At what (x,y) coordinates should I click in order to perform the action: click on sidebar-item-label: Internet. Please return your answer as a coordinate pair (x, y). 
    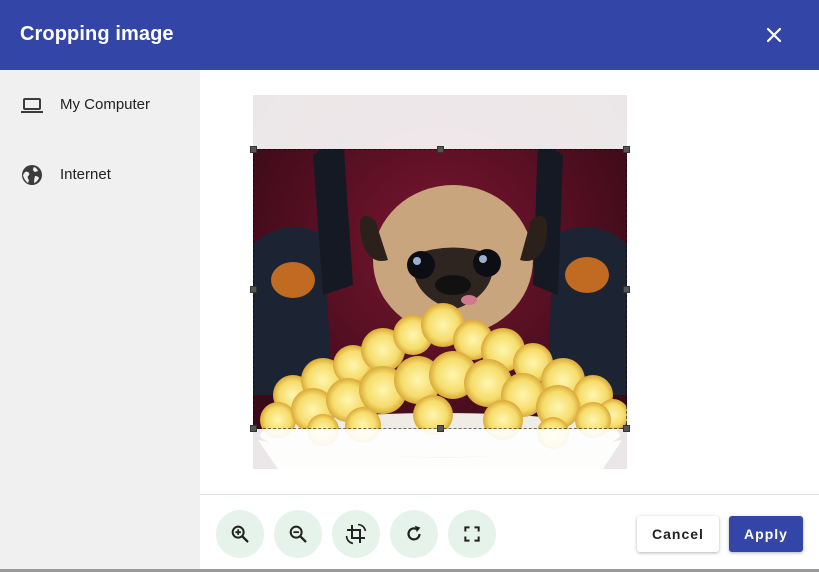
    Looking at the image, I should click on (85, 174).